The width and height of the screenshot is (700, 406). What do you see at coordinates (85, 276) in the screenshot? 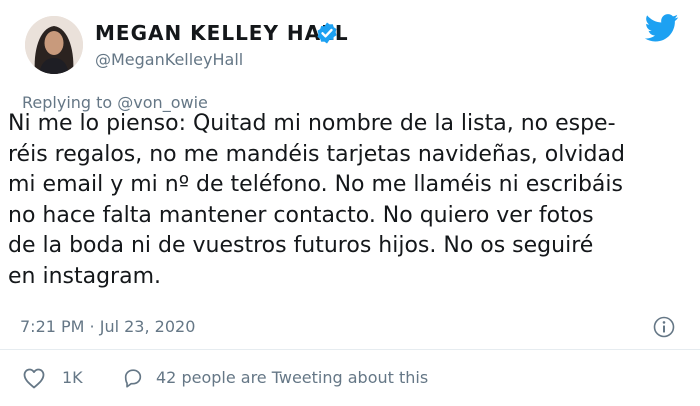
I see `tweet-text-line: en instagram.` at bounding box center [85, 276].